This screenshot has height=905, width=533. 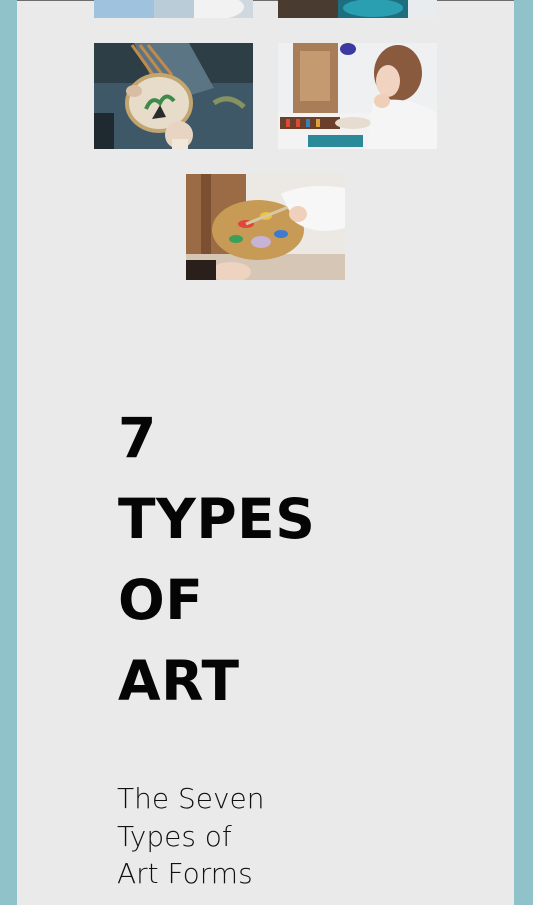 What do you see at coordinates (216, 560) in the screenshot?
I see `page-title: 7 TYPES OF ART` at bounding box center [216, 560].